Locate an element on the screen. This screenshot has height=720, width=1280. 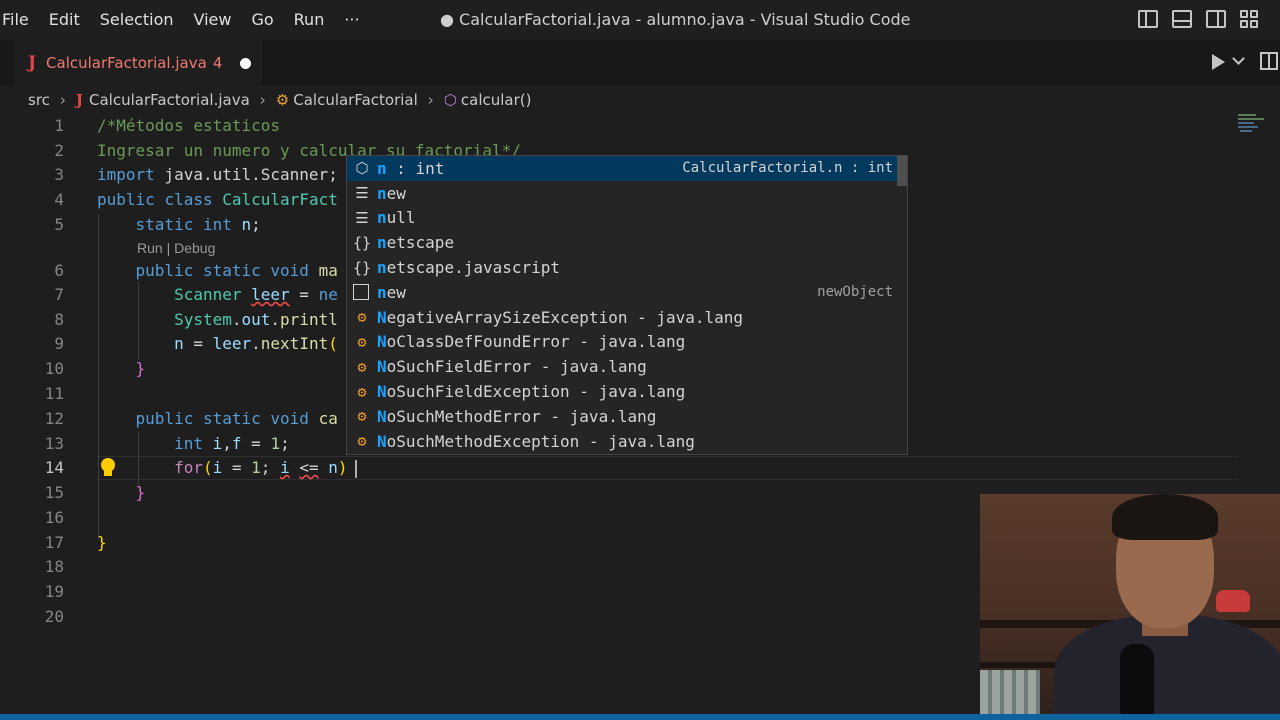
code-line-8: System.out.printl is located at coordinates (256, 319).